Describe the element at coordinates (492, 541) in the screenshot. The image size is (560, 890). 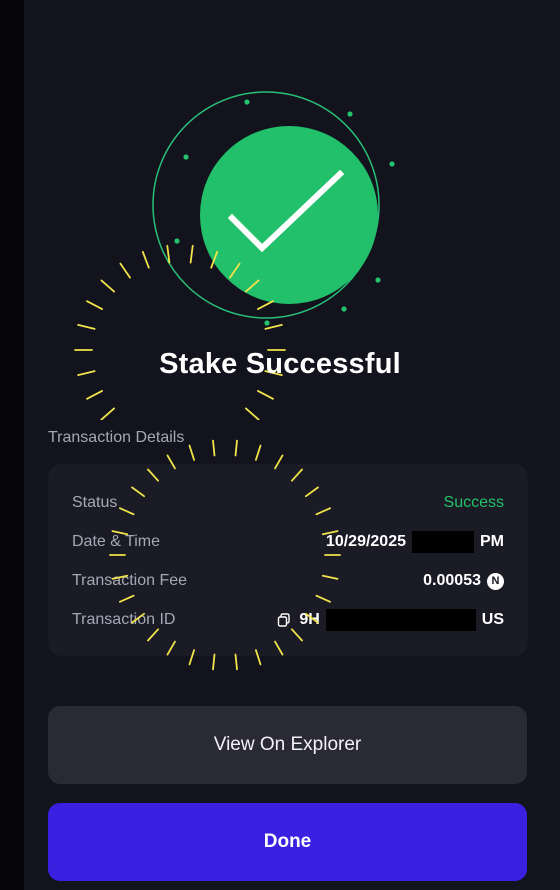
I see `datetime-ampm: PM` at that location.